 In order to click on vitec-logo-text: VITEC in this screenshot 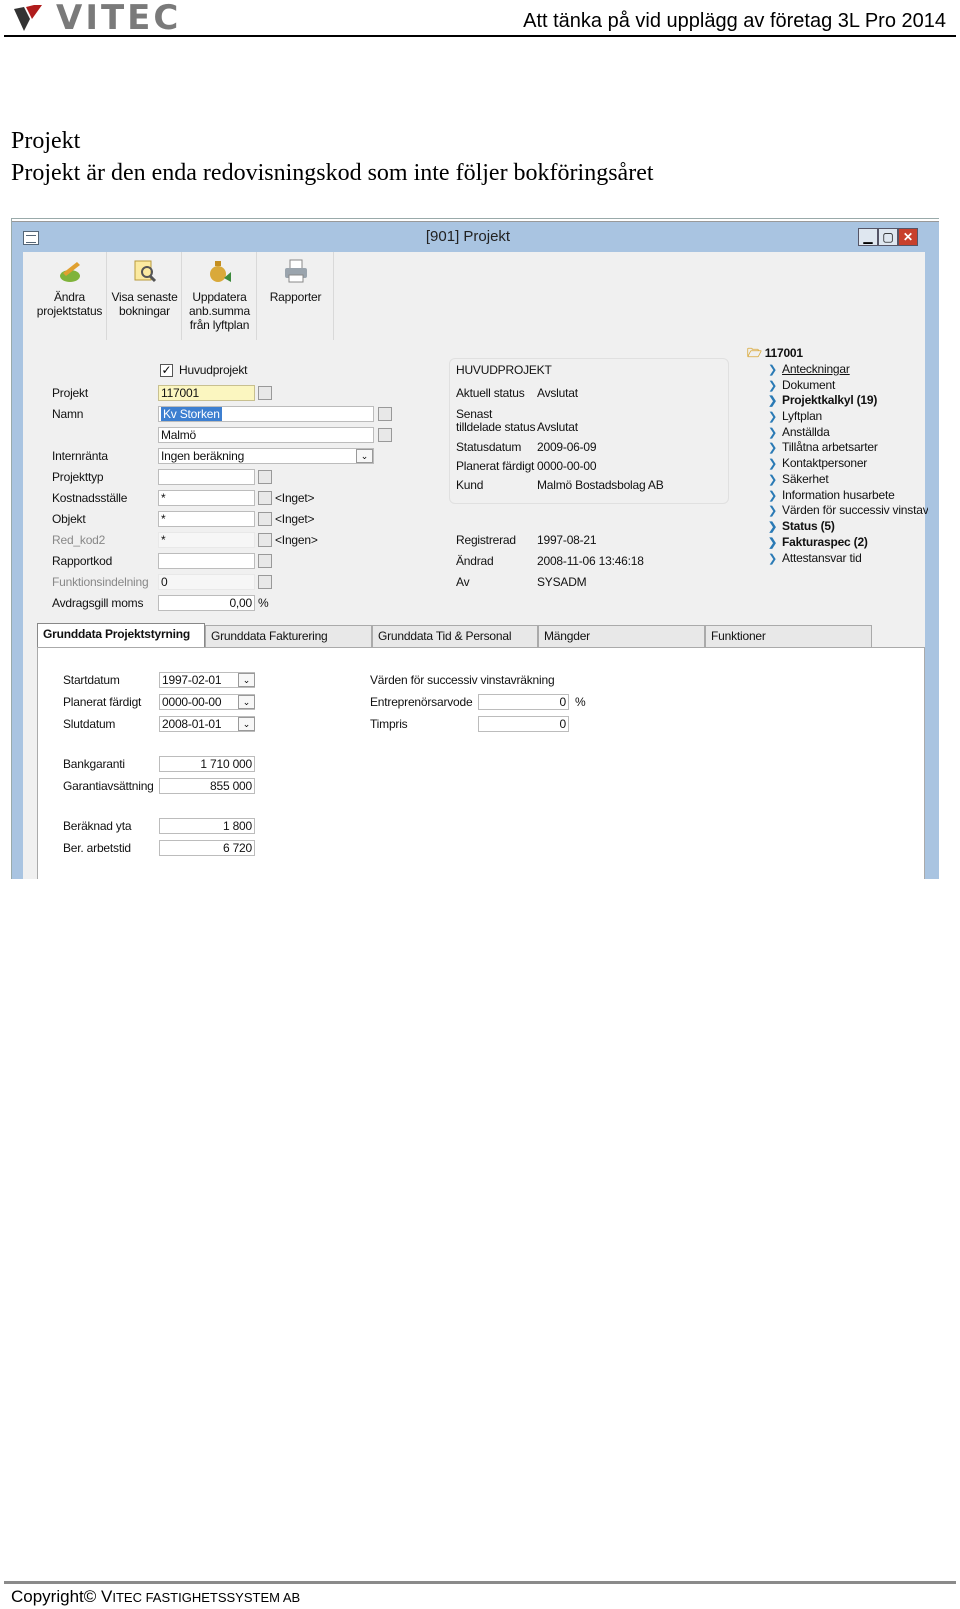, I will do `click(119, 19)`.